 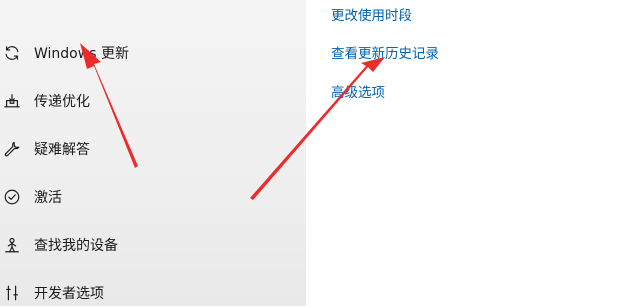 I want to click on developer-tools-icon, so click(x=12, y=293).